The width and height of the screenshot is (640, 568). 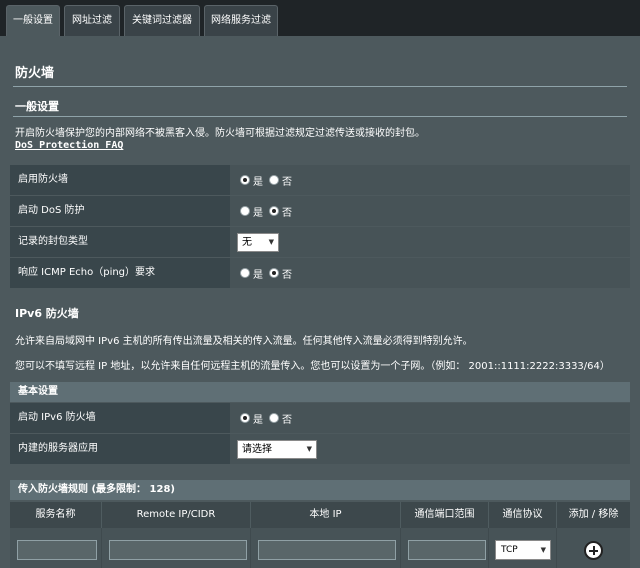 What do you see at coordinates (245, 180) in the screenshot?
I see `enable-firewall-yes-radio` at bounding box center [245, 180].